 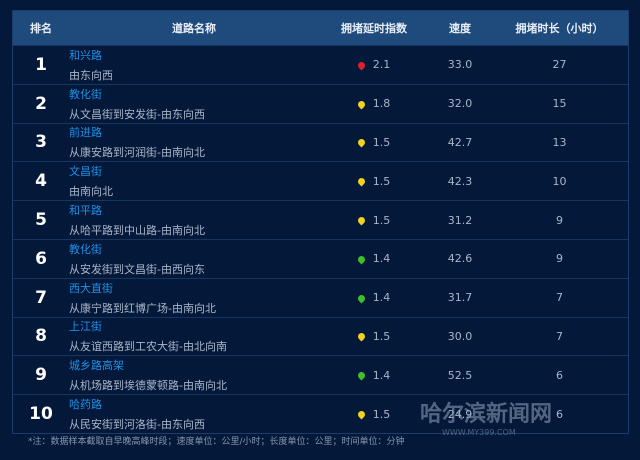 What do you see at coordinates (486, 414) in the screenshot?
I see `watermark-logo: 哈尔滨新闻网` at bounding box center [486, 414].